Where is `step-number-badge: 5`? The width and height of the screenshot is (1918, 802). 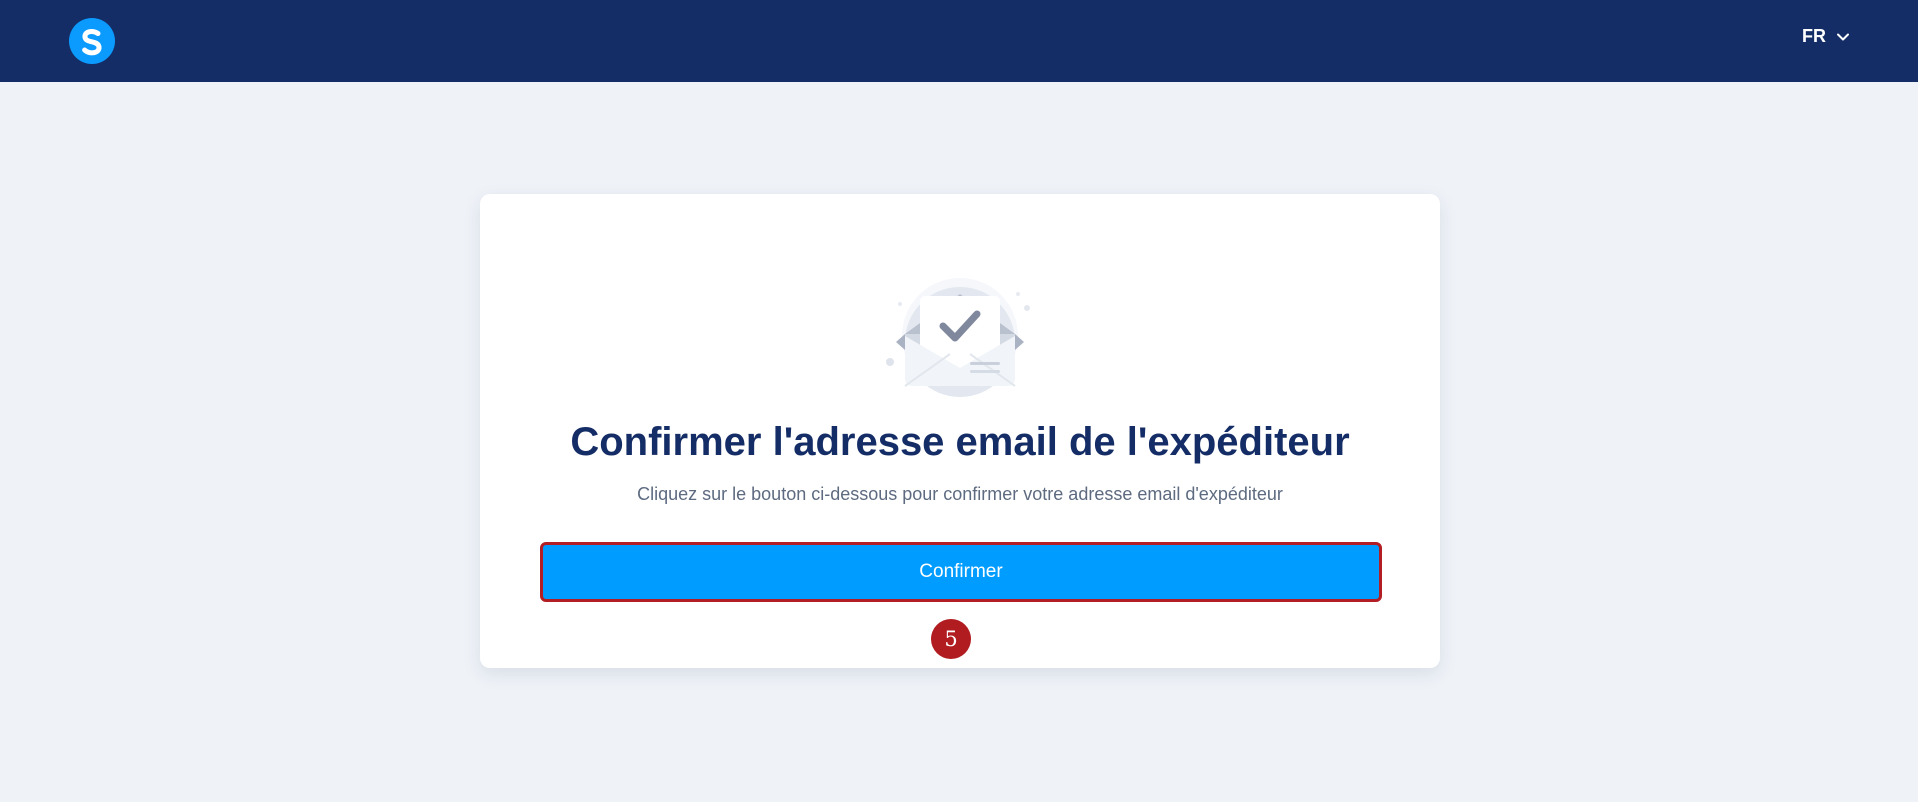
step-number-badge: 5 is located at coordinates (951, 639).